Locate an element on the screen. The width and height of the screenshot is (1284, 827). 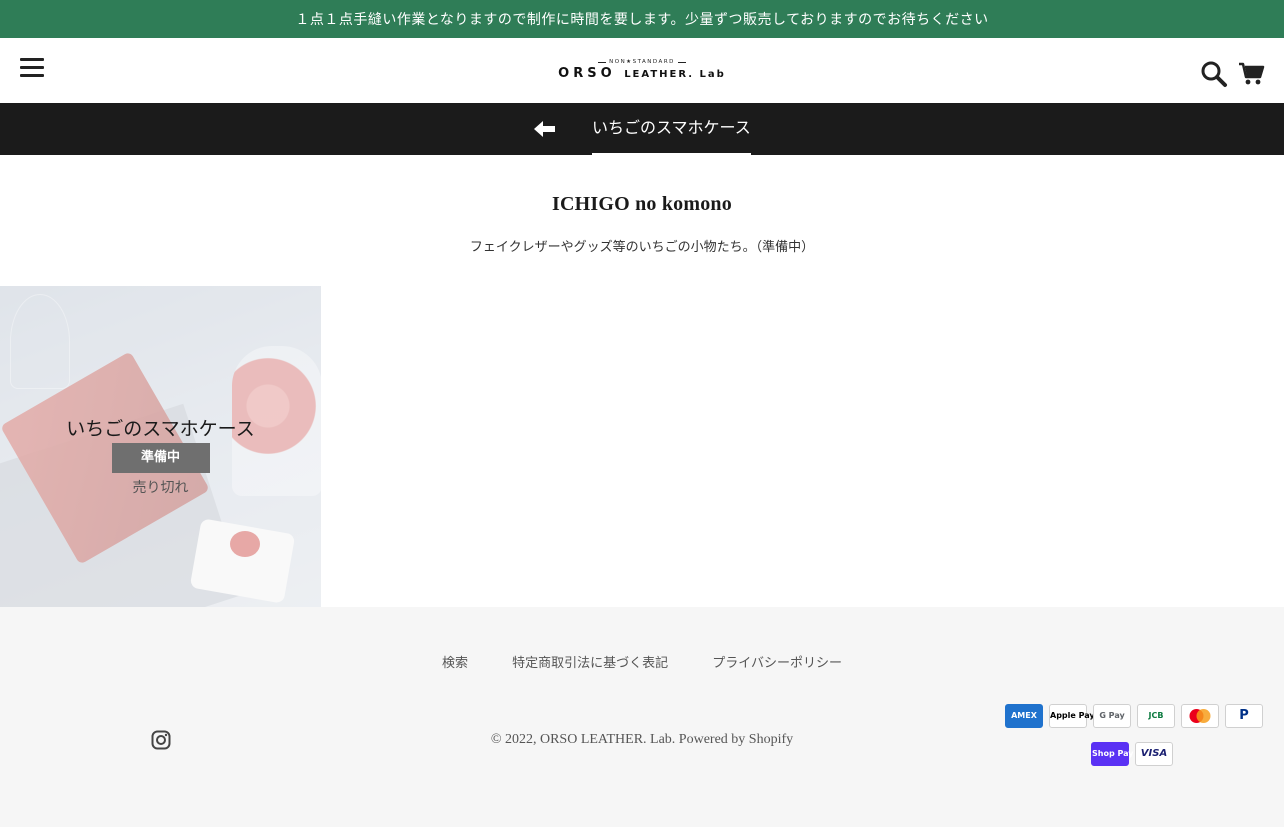
collection-description: フェイクレザーやグッズ等のいちごの小物たち。（準備中） is located at coordinates (642, 247).